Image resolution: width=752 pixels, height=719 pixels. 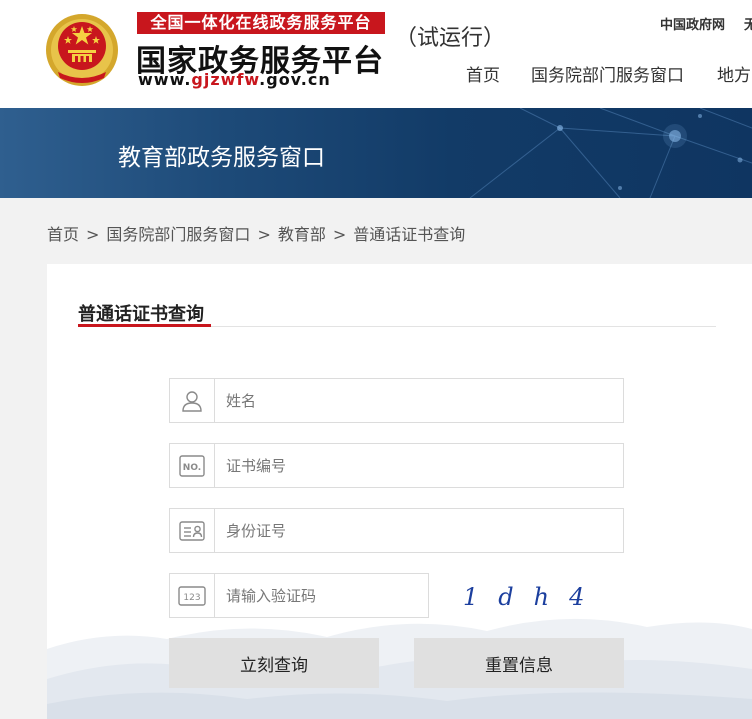 What do you see at coordinates (256, 233) in the screenshot?
I see `breadcrumb: 首页 > 国务院部门服务窗口 > 教育部 > 普通话证书查询` at bounding box center [256, 233].